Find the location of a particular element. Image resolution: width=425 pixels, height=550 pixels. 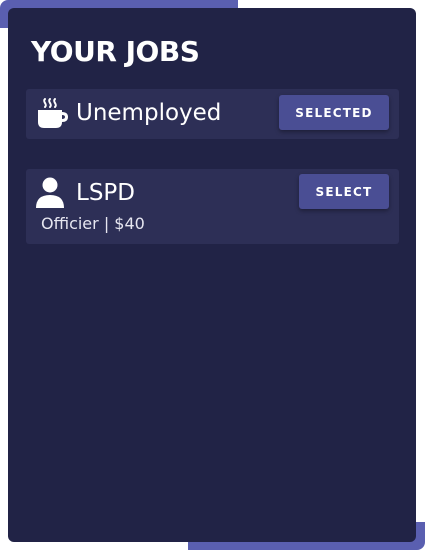

select-button: SELECT is located at coordinates (344, 191).